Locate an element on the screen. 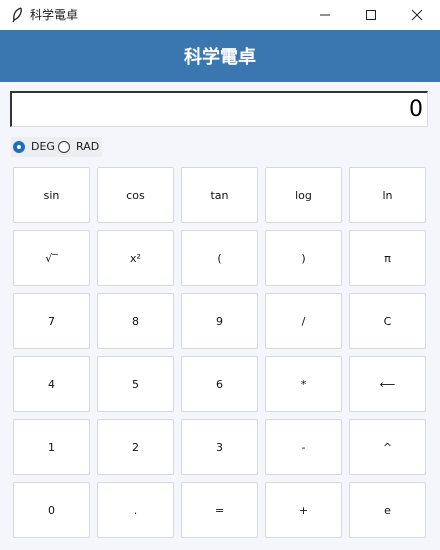 The height and width of the screenshot is (550, 440). key-power: ^ is located at coordinates (387, 447).